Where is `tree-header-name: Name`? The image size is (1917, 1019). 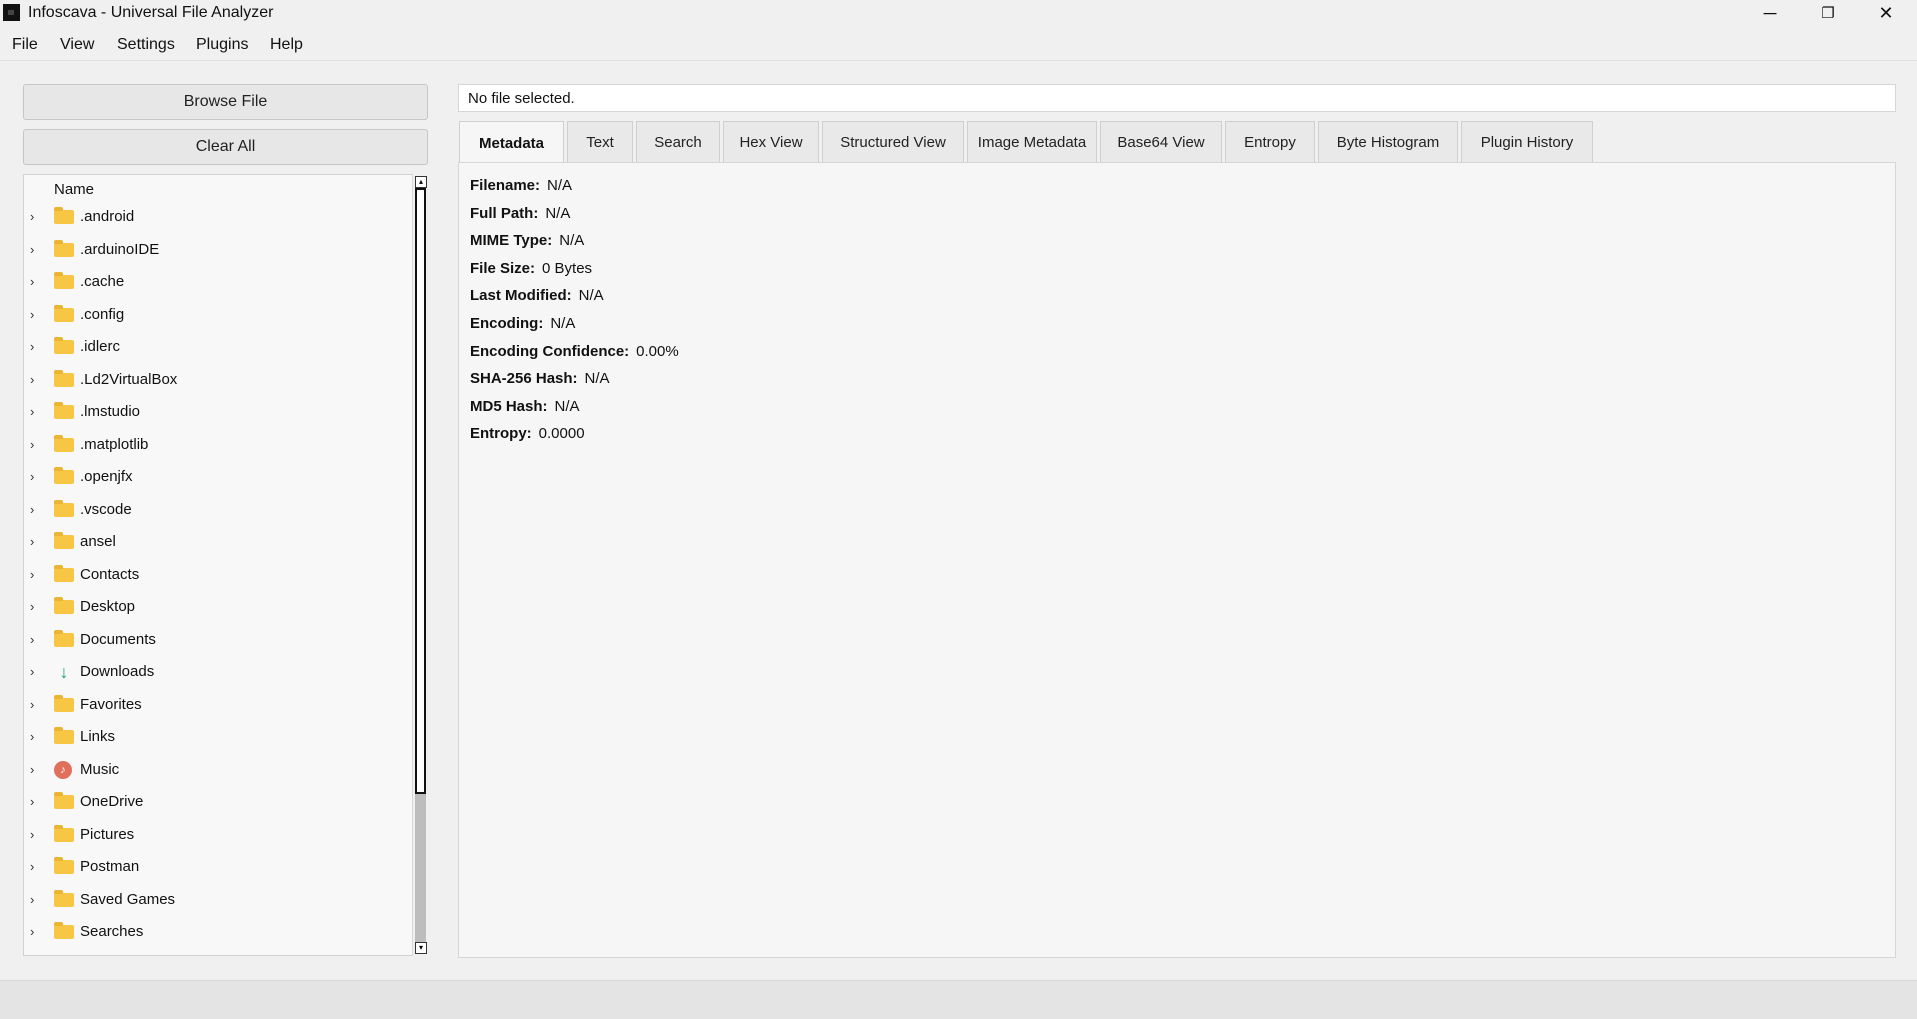
tree-header-name: Name is located at coordinates (74, 189).